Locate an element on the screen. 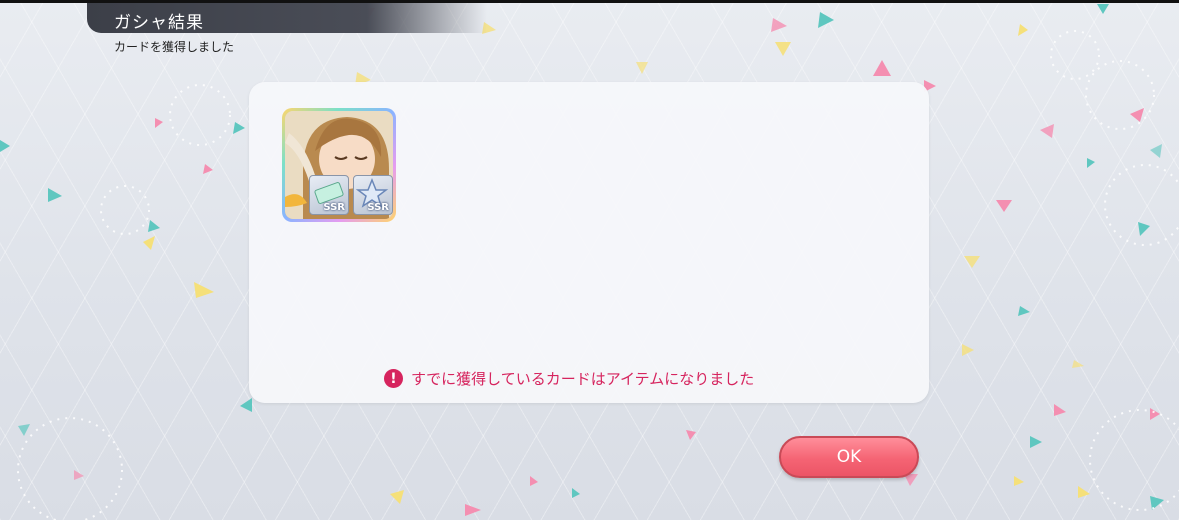 The height and width of the screenshot is (520, 1179). ok-button: OK is located at coordinates (849, 457).